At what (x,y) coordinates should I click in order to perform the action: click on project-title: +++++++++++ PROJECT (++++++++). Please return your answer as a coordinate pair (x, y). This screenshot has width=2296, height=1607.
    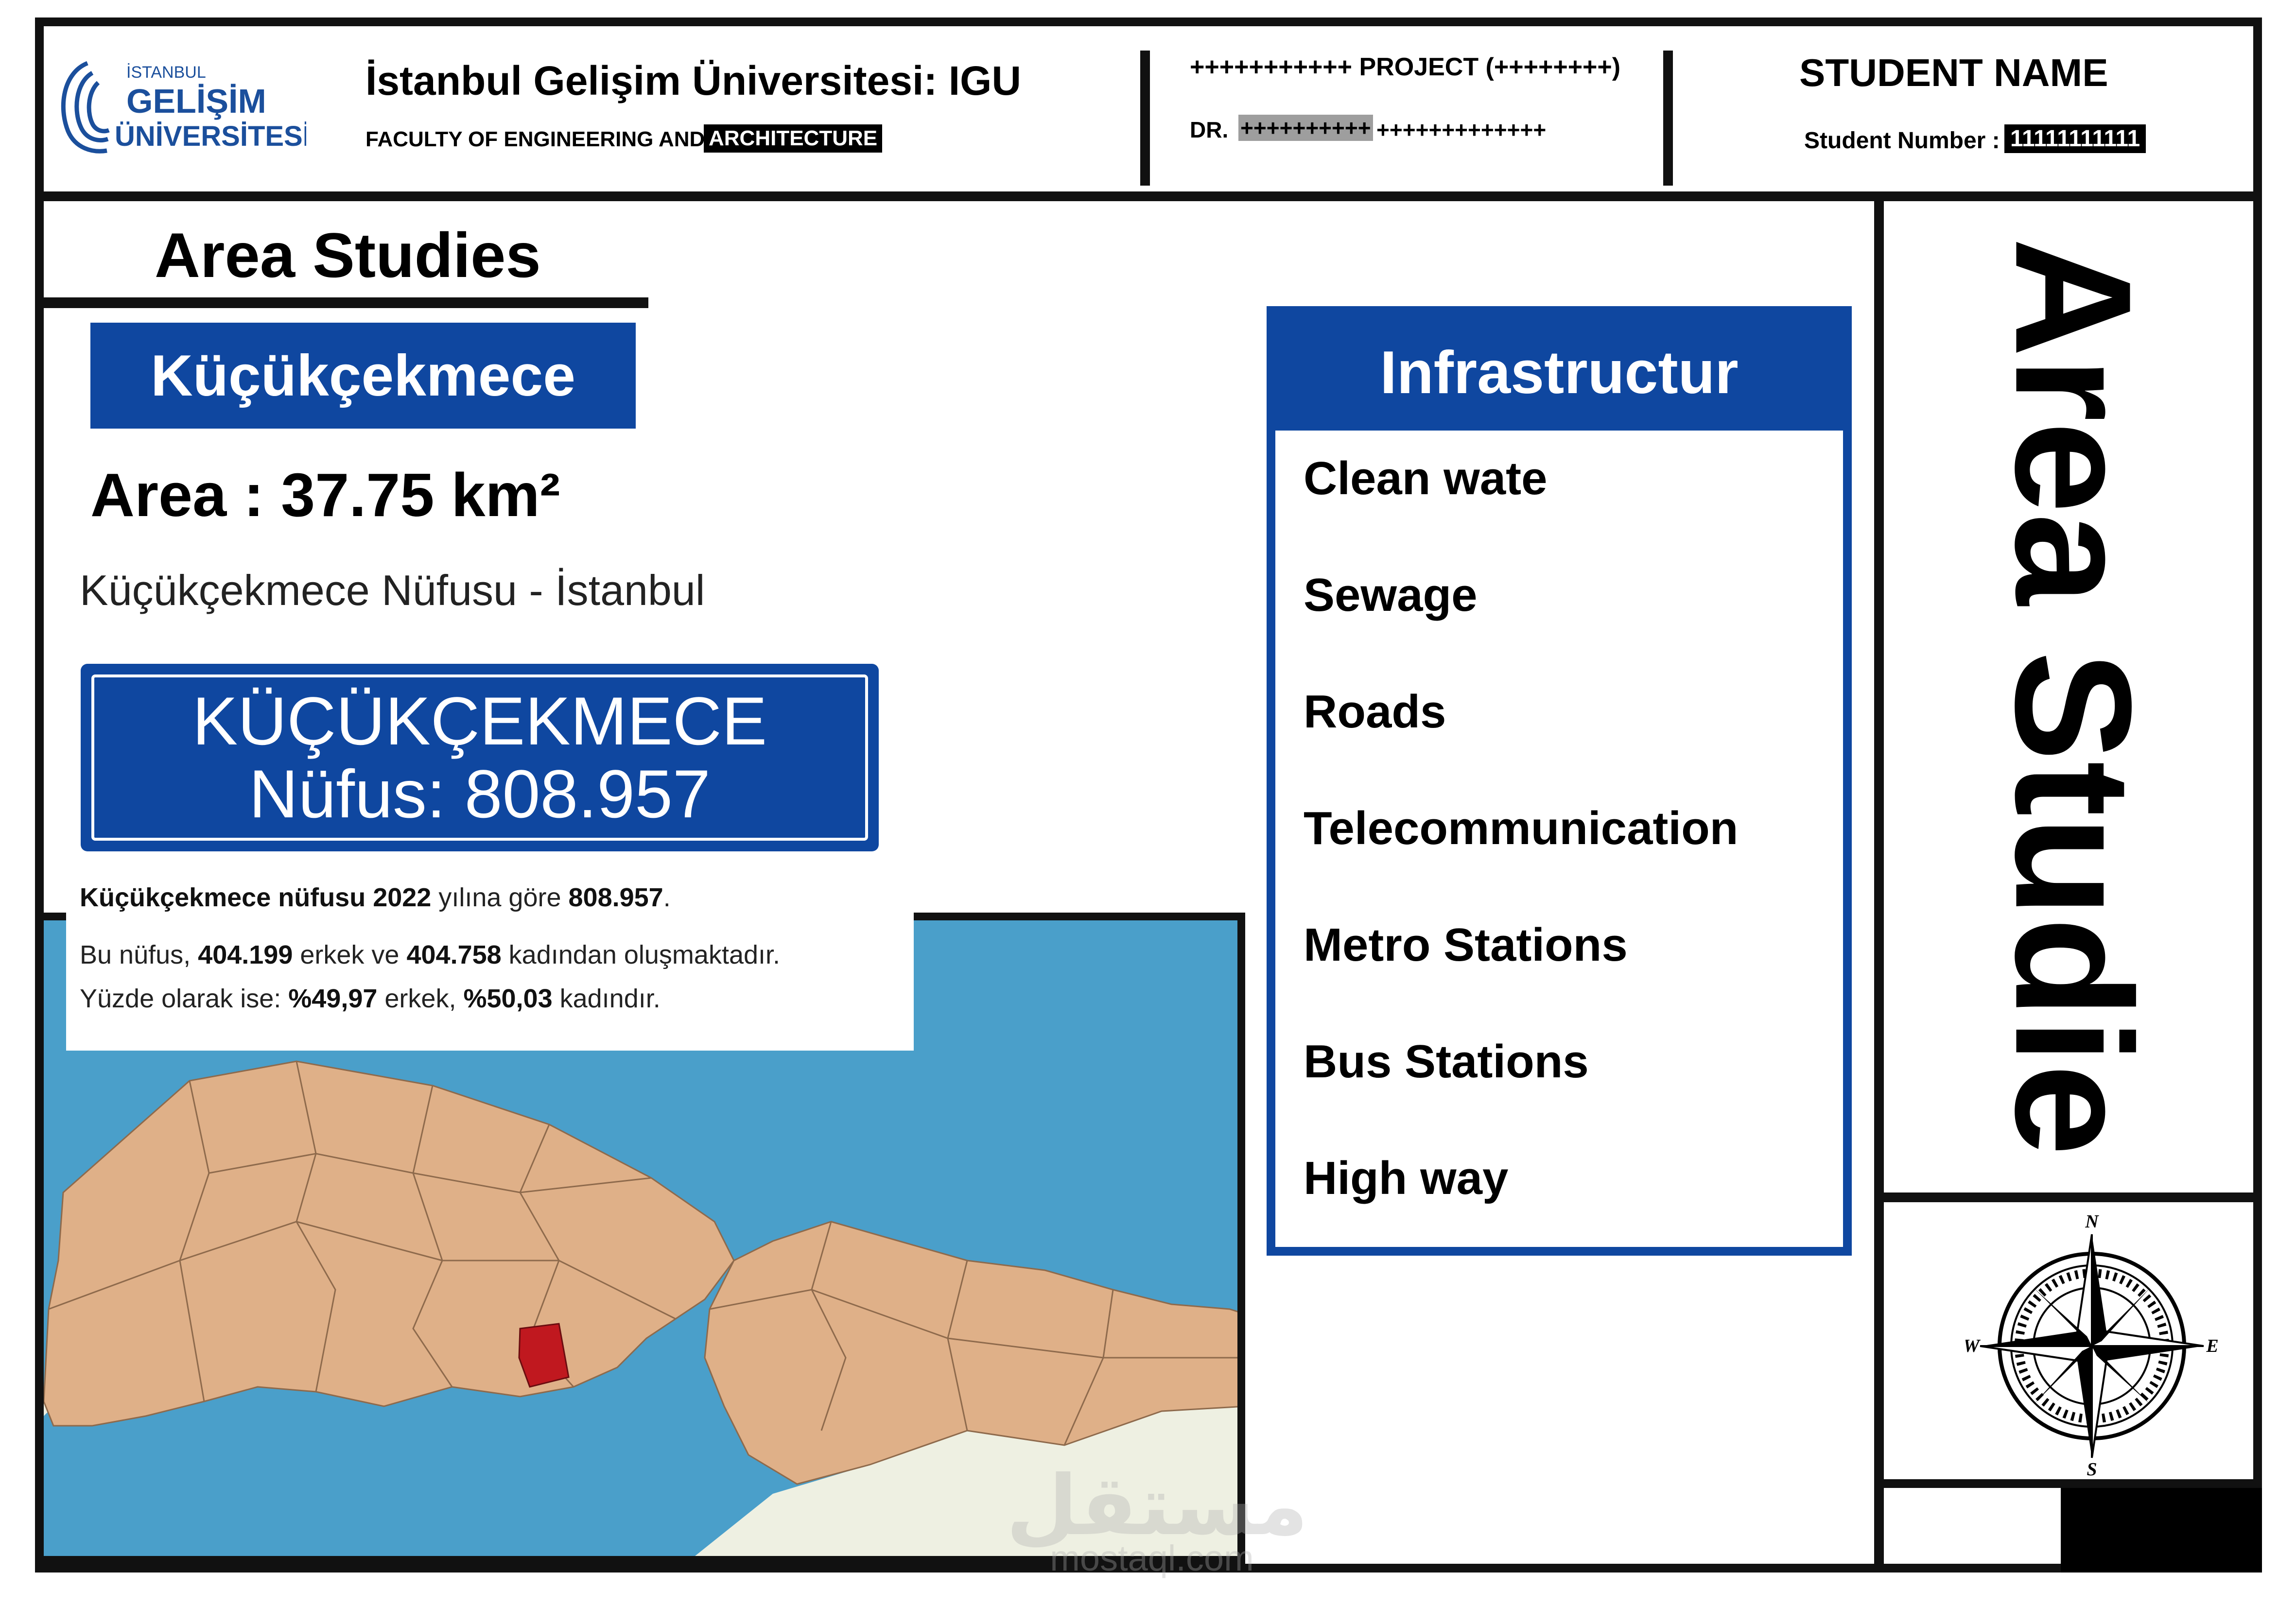
    Looking at the image, I should click on (1405, 67).